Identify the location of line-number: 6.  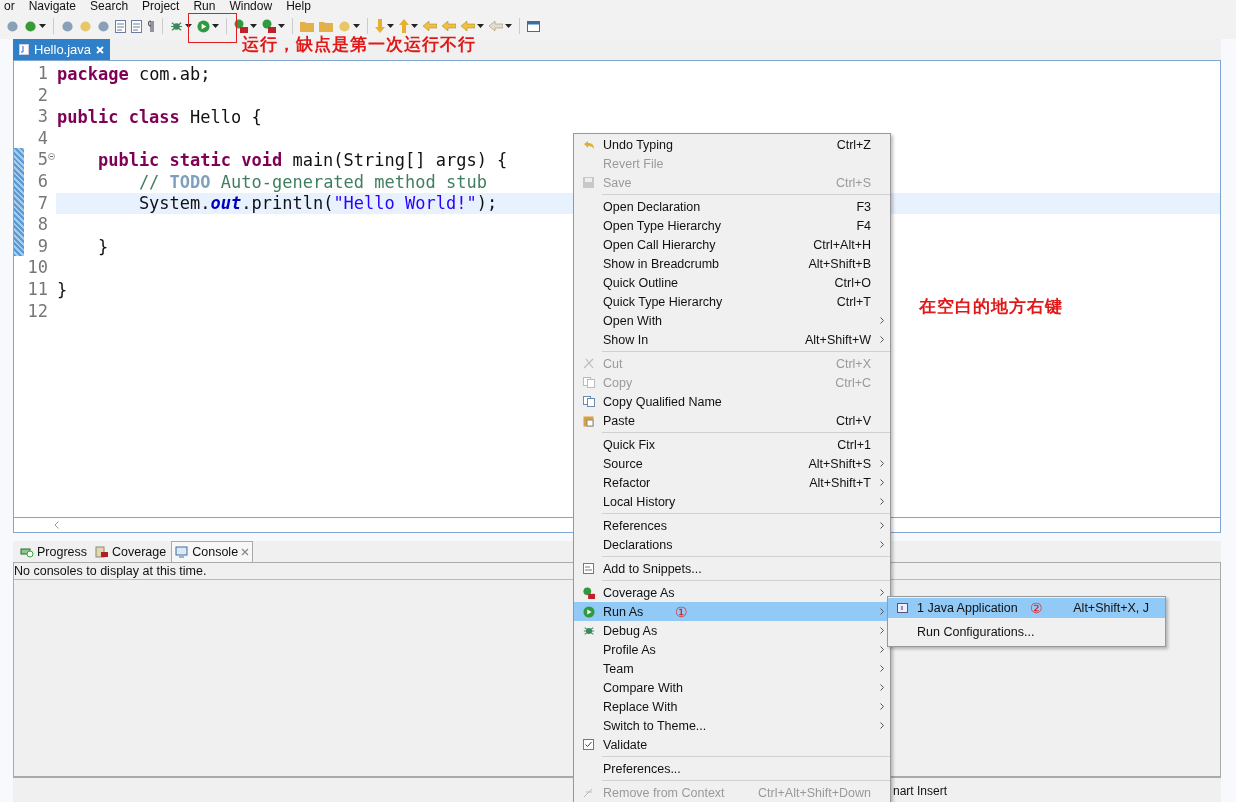
(42, 181).